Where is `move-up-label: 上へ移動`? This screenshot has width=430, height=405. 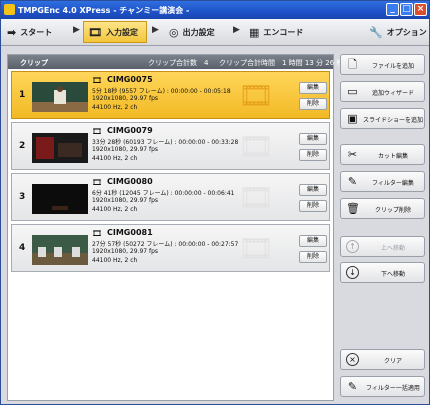
move-up-label: 上へ移動 is located at coordinates (392, 248).